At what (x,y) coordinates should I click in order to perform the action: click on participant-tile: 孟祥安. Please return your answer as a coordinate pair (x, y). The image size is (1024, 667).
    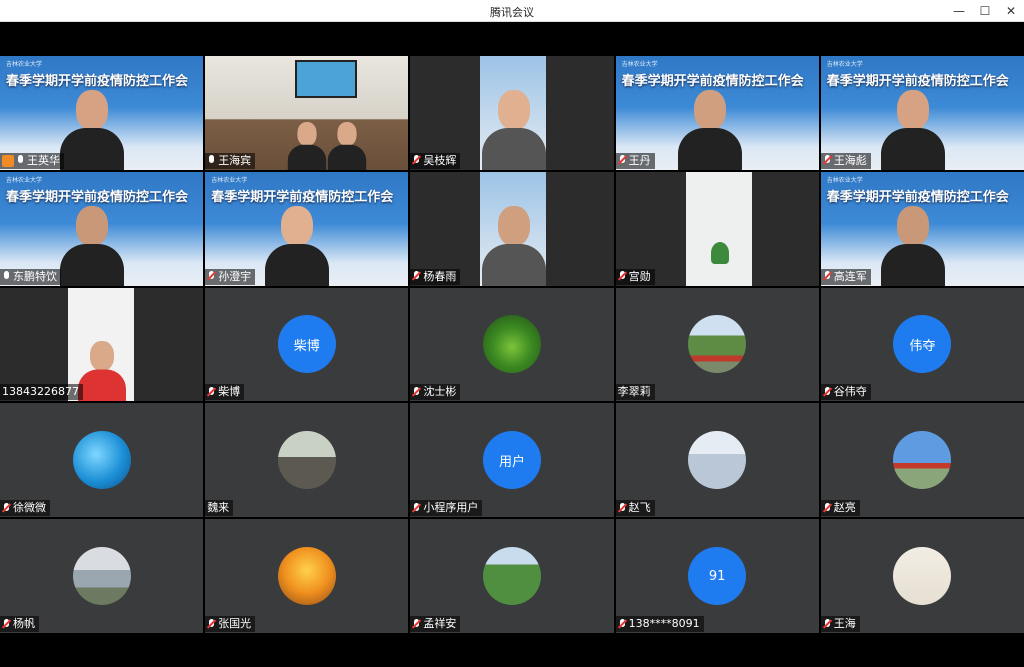
    Looking at the image, I should click on (512, 576).